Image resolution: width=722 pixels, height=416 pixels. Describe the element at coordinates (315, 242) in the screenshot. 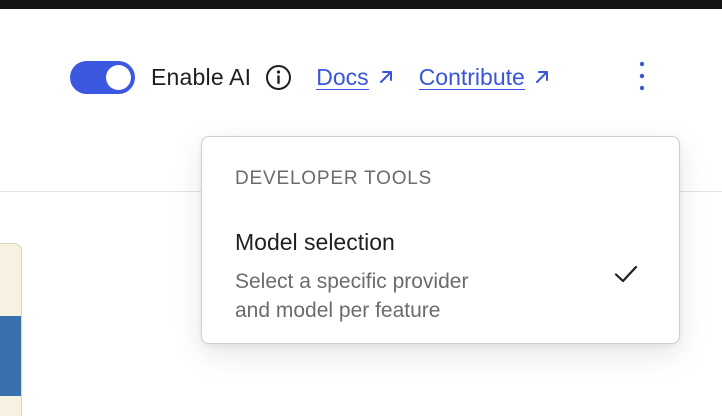

I see `menu-item-title: Model selection` at that location.